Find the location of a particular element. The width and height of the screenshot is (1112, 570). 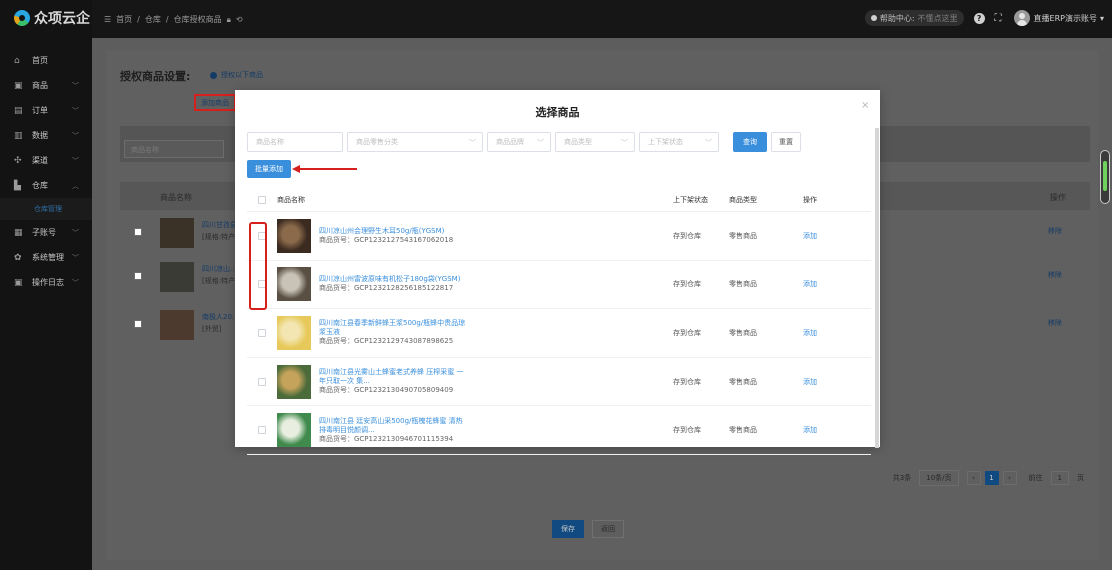

pagination: 共3条 10条/页 ‹ 1 › 前往 1 页 is located at coordinates (988, 478).